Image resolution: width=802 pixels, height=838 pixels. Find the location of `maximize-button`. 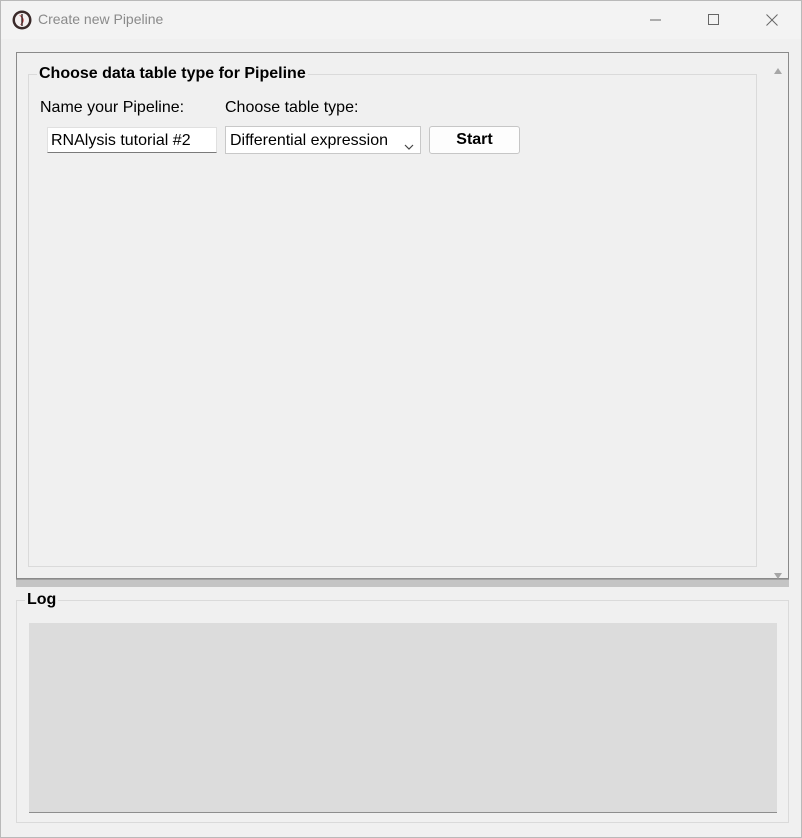

maximize-button is located at coordinates (714, 20).